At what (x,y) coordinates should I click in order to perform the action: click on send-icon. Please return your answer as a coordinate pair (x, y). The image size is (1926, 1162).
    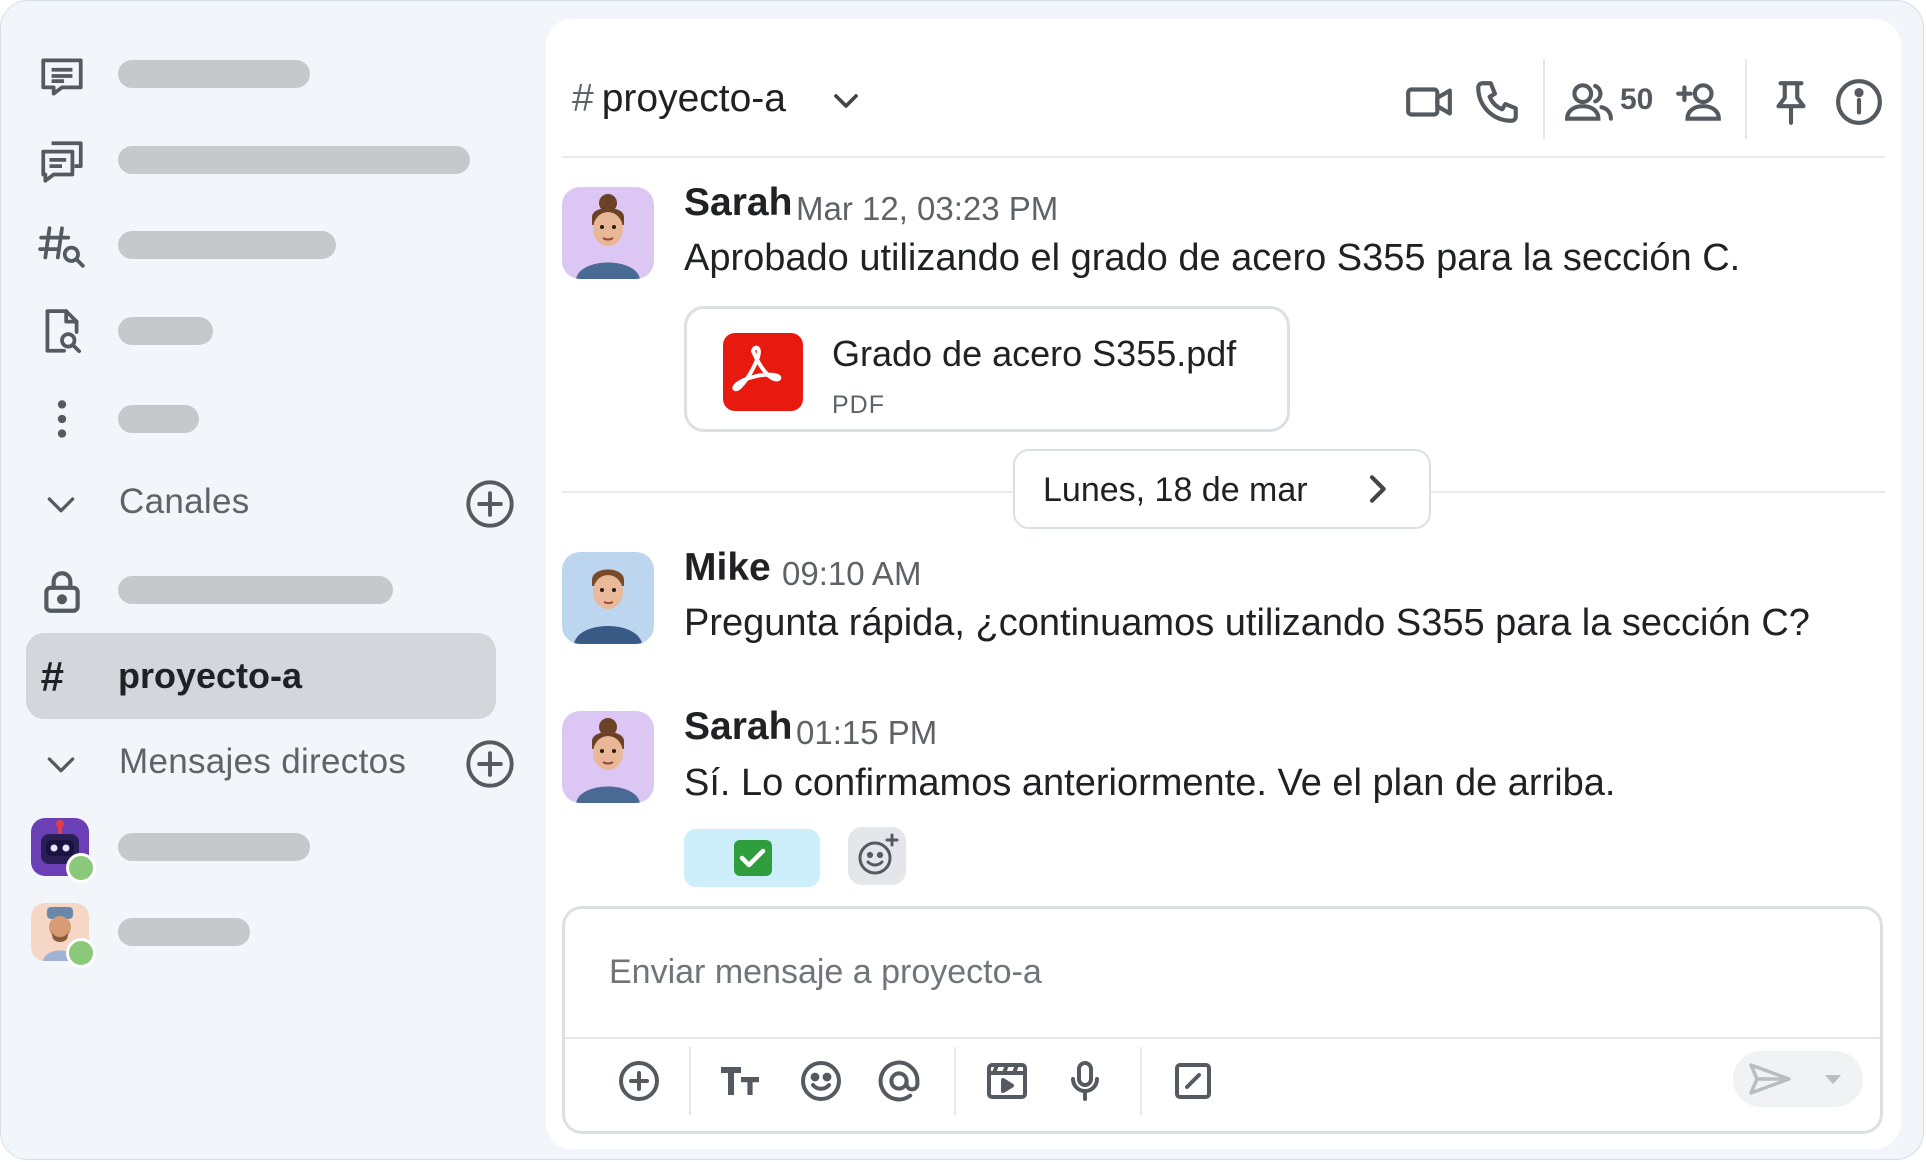
    Looking at the image, I should click on (1795, 1079).